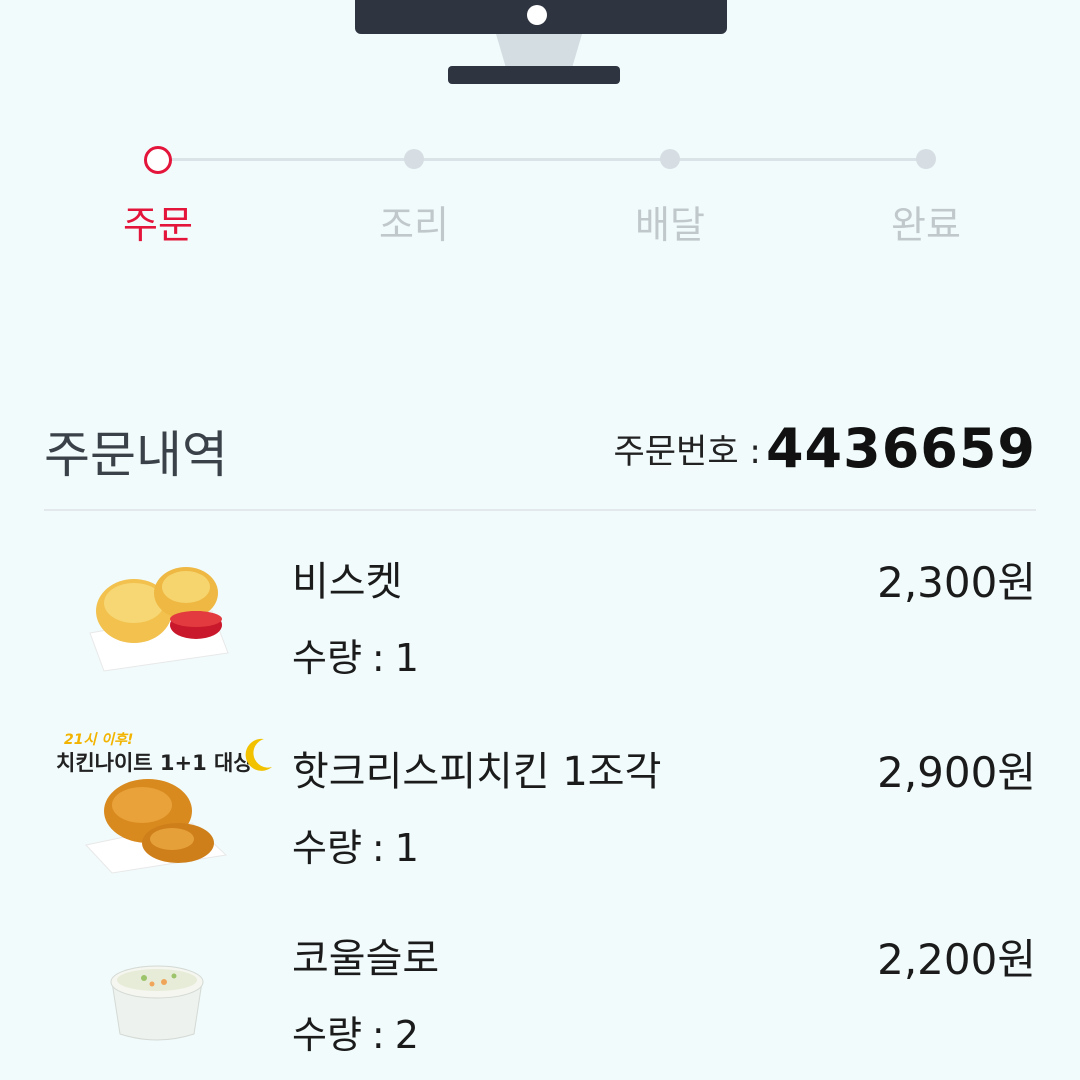 This screenshot has height=1080, width=1080. I want to click on item-quantity: 수량:2, so click(355, 1035).